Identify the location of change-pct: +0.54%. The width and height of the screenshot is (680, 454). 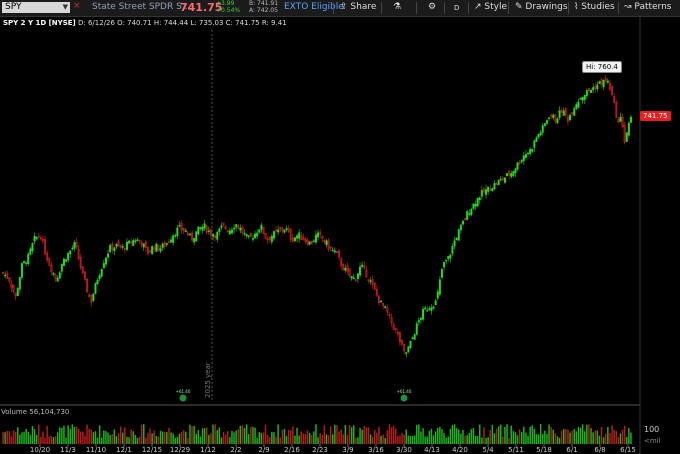
(228, 10).